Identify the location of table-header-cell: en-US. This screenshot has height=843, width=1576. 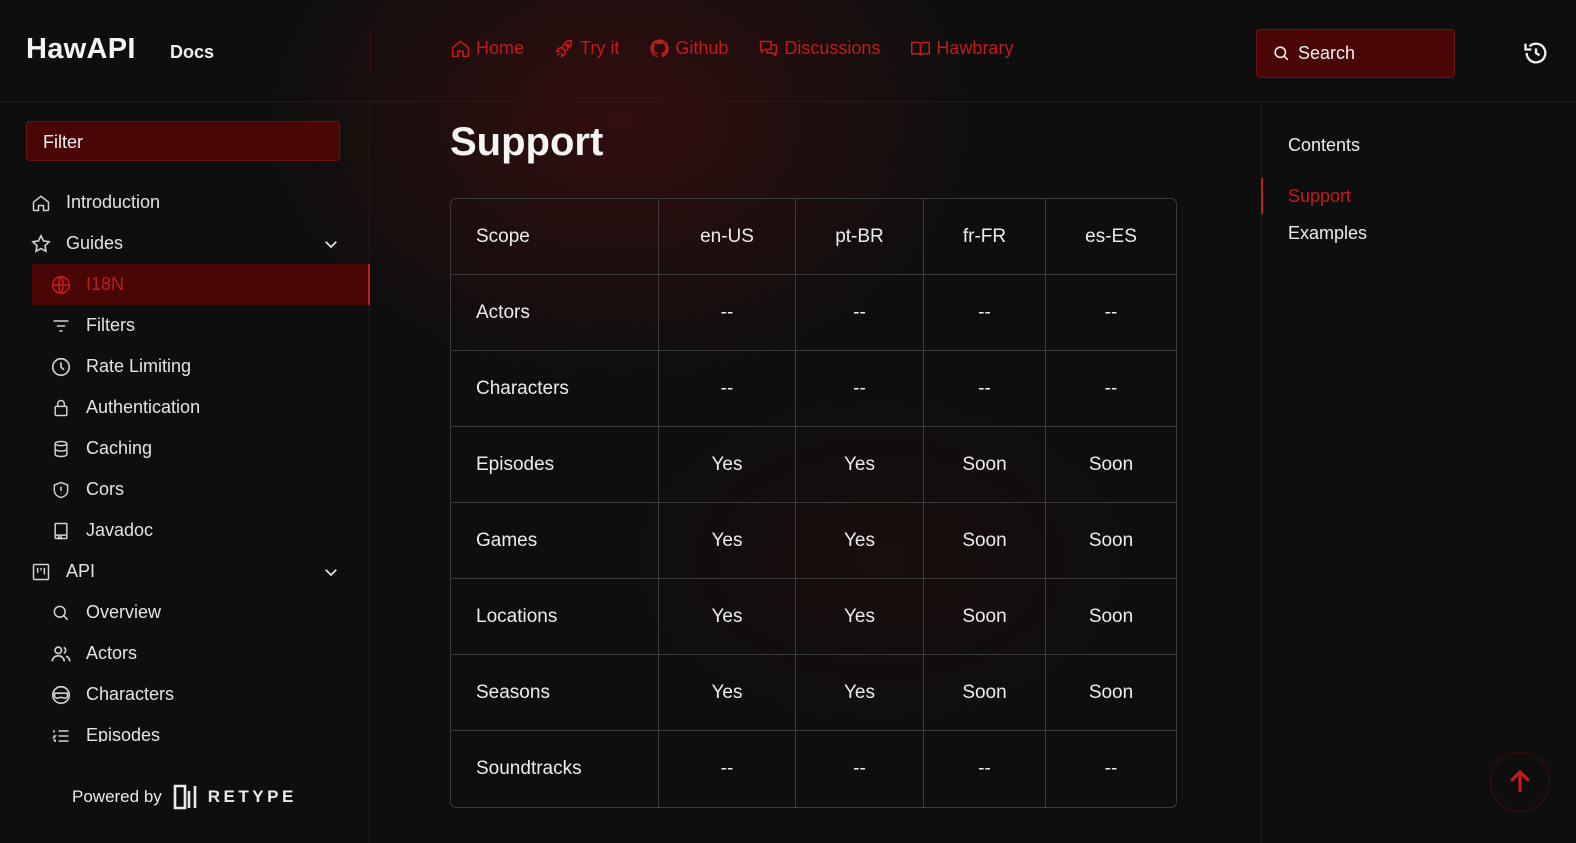
(727, 237).